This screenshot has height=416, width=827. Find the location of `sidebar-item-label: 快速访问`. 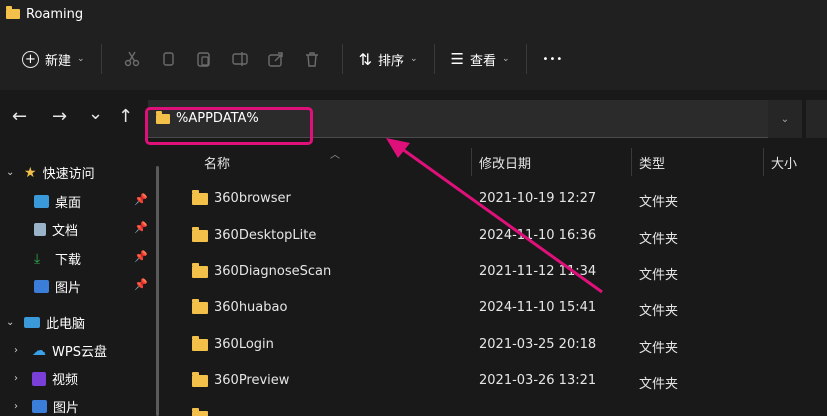

sidebar-item-label: 快速访问 is located at coordinates (68, 174).